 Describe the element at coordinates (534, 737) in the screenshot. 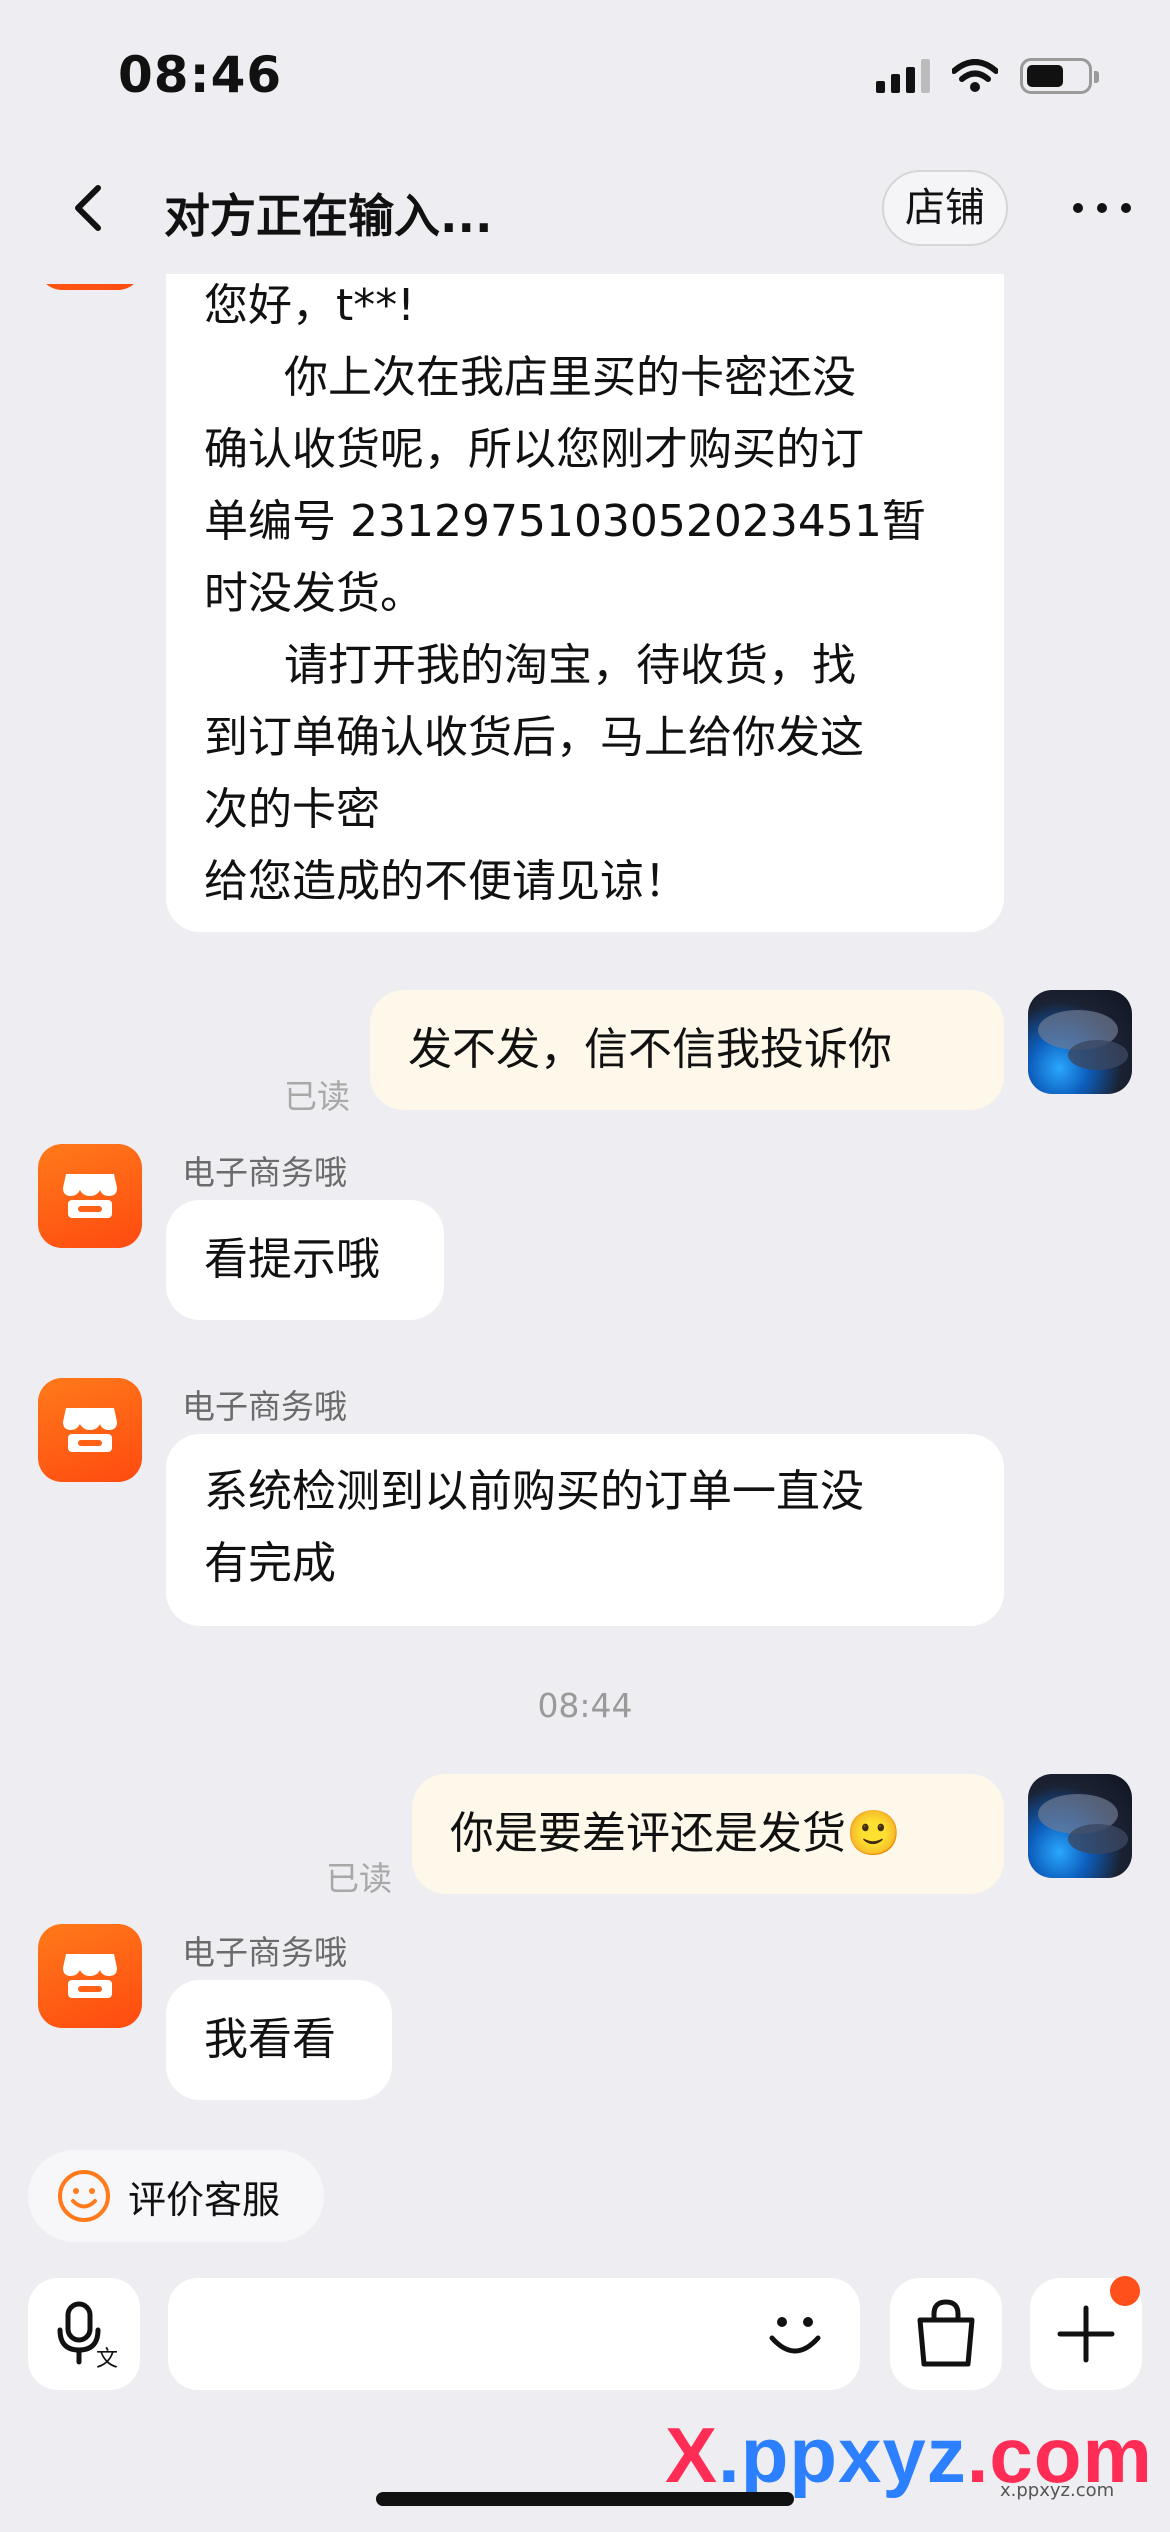

I see `message-line: 到订单确认收货后，马上给你发这` at that location.